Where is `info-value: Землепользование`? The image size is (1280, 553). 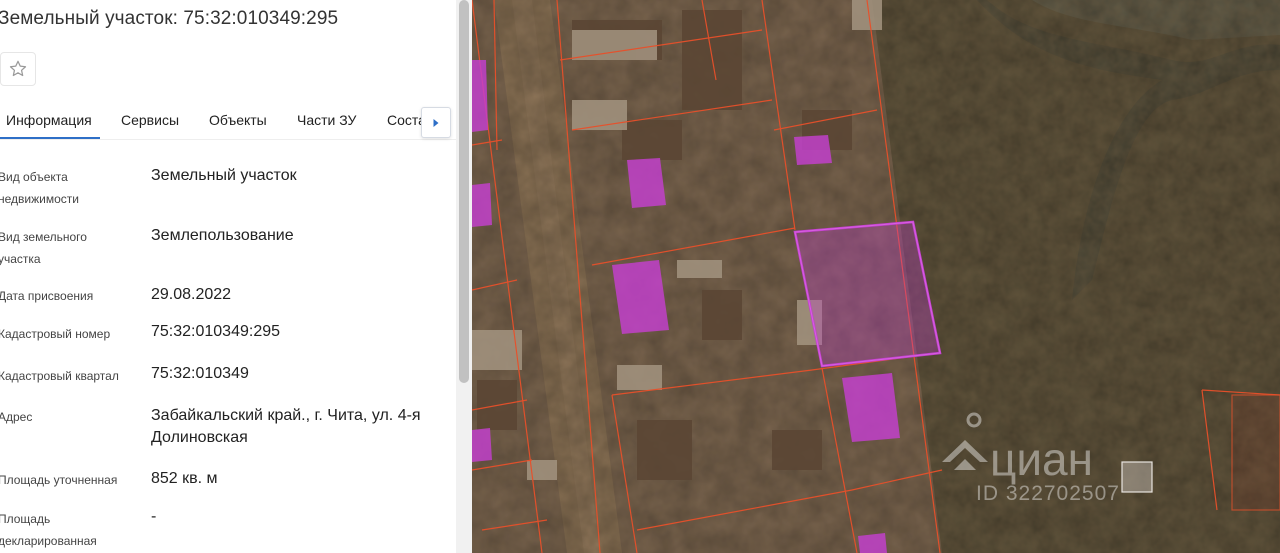
info-value: Землепользование is located at coordinates (222, 235).